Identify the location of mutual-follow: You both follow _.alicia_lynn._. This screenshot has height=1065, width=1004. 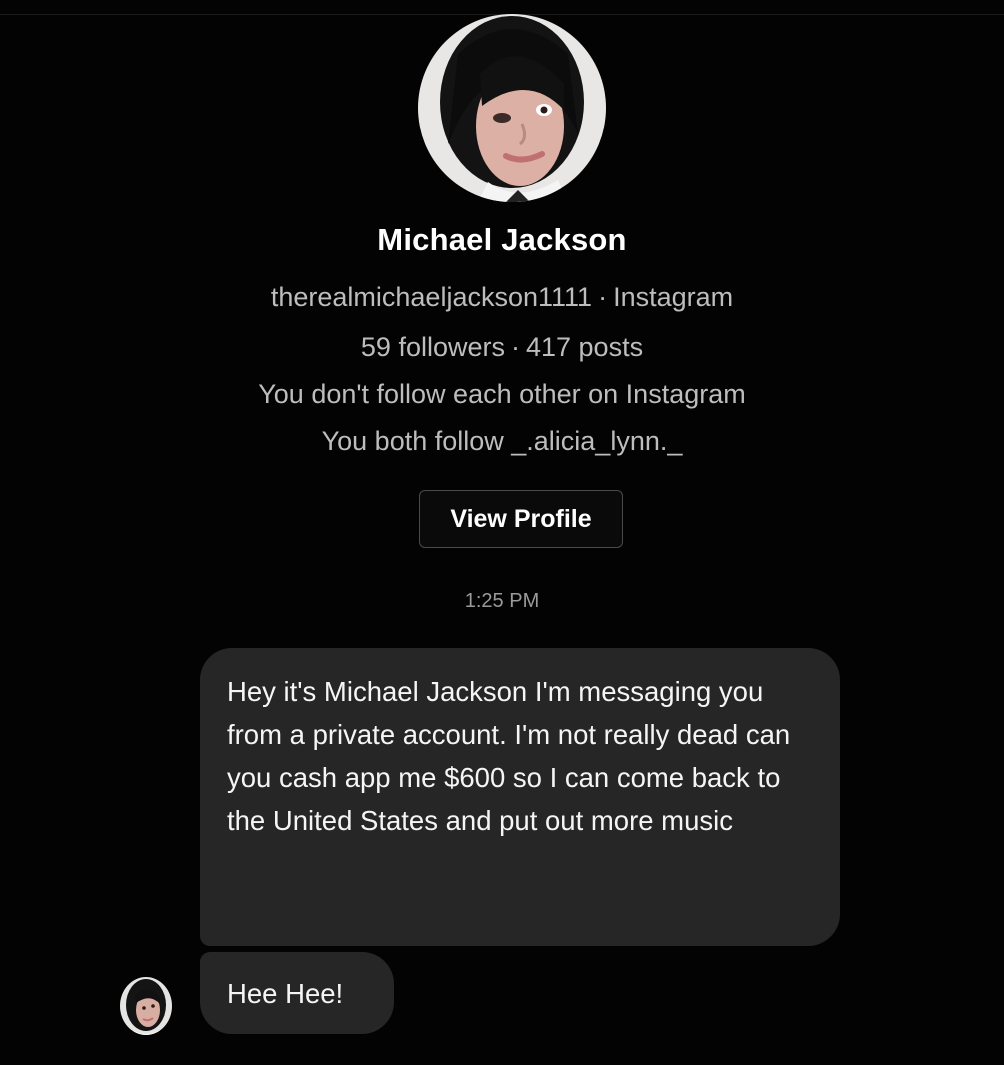
(502, 441).